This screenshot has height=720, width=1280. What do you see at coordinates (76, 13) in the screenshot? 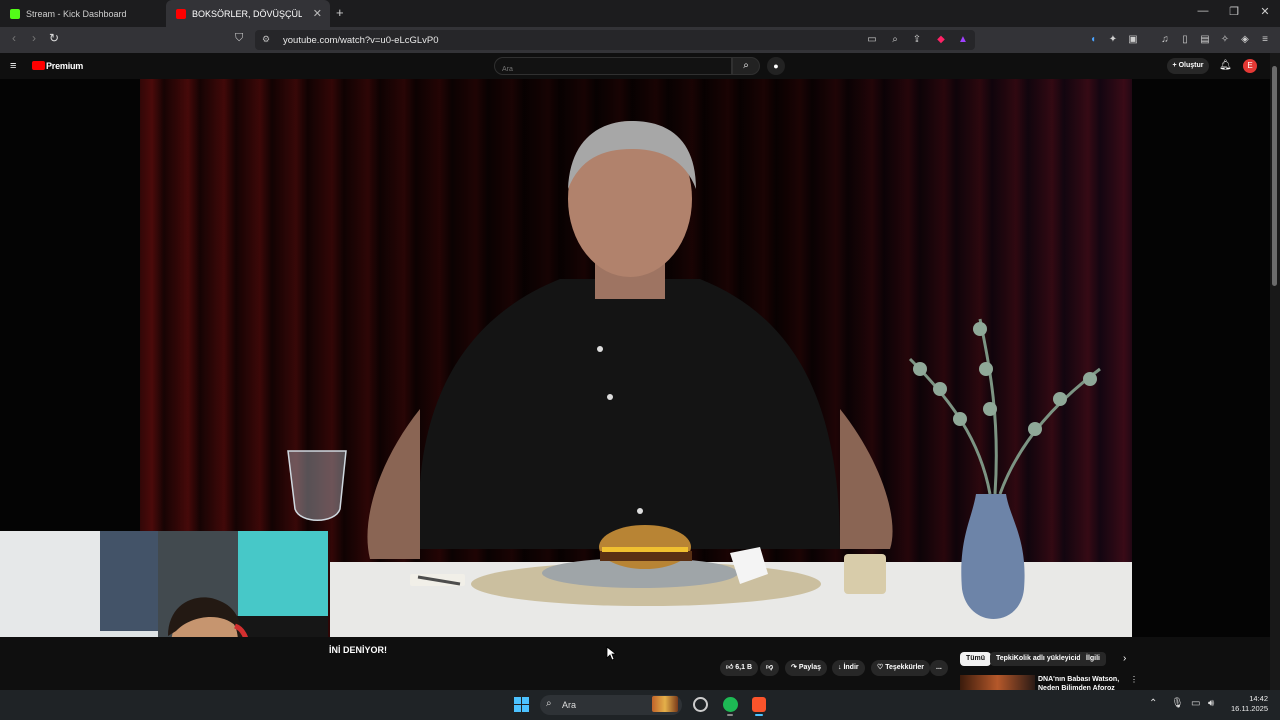
I see `tab-label: Stream - Kick Dashboard` at bounding box center [76, 13].